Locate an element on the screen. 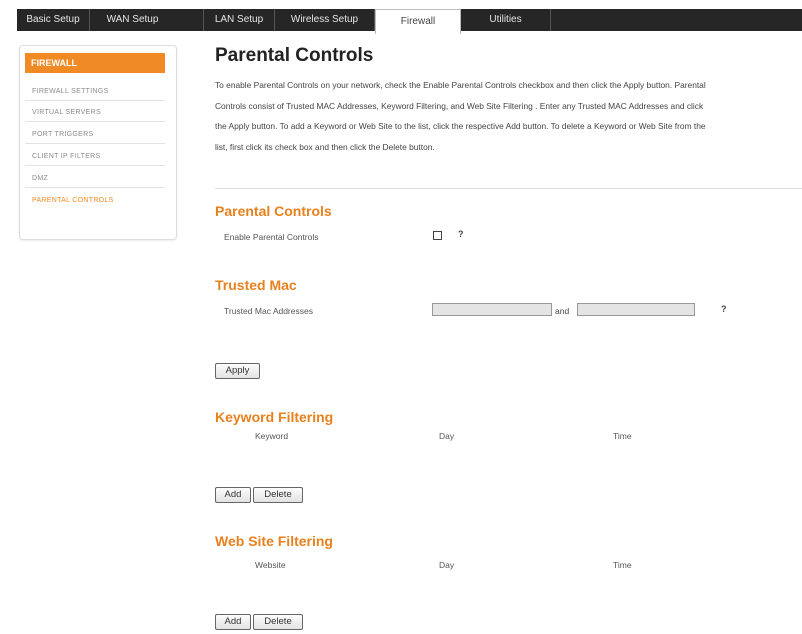  sidebar-header: FIREWALL is located at coordinates (95, 63).